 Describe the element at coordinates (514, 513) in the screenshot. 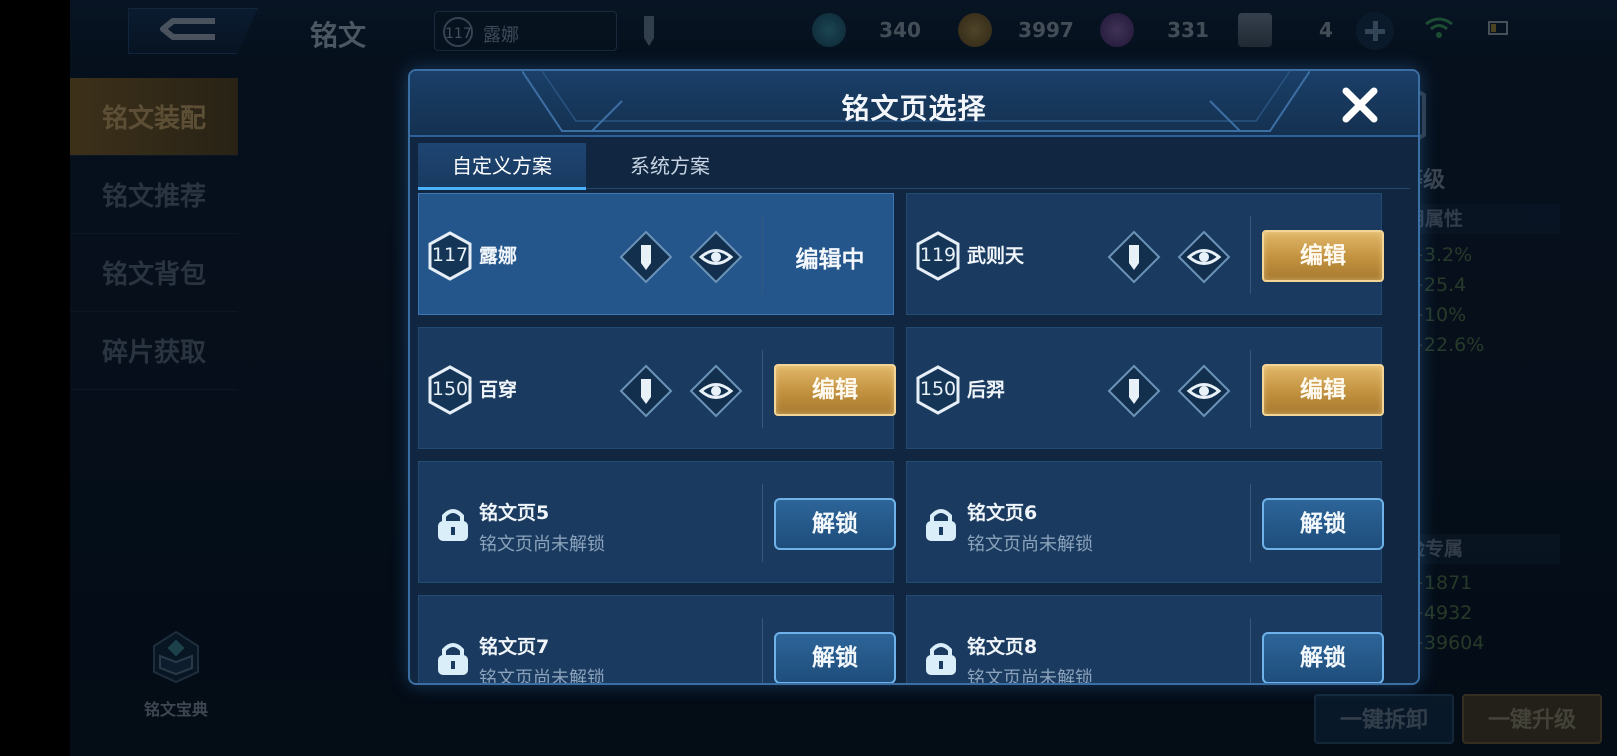

I see `locked-page-title: 铭文页5` at that location.